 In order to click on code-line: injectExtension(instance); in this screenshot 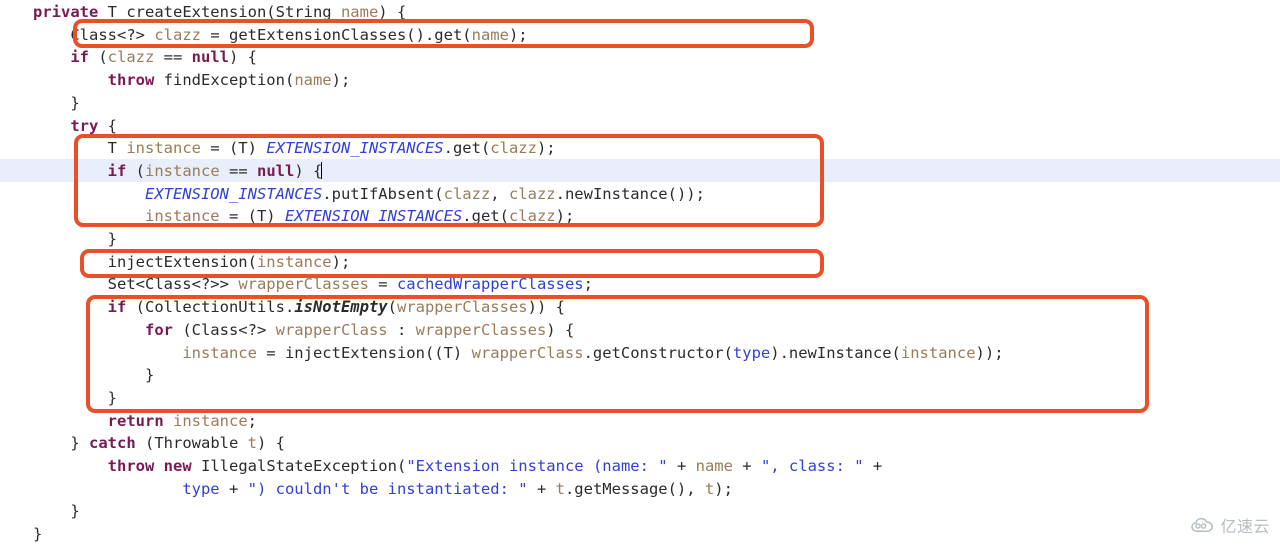, I will do `click(175, 262)`.